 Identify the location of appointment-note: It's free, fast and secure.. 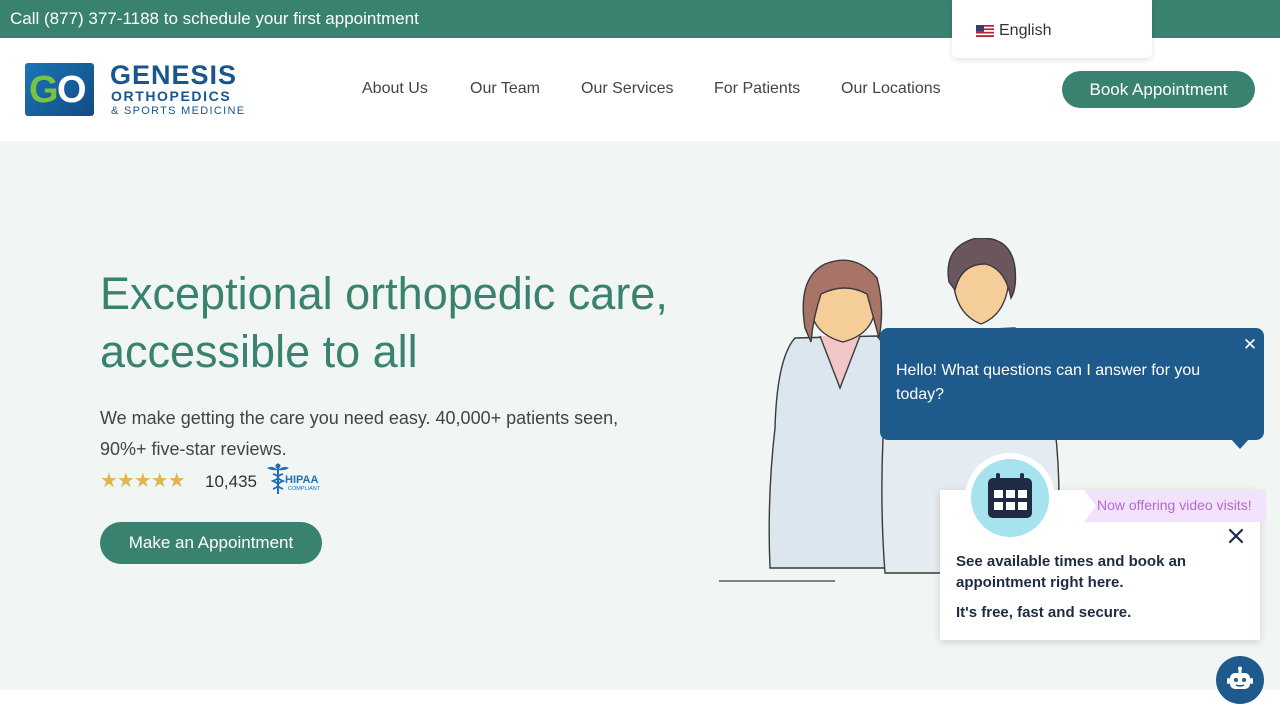
(1044, 612).